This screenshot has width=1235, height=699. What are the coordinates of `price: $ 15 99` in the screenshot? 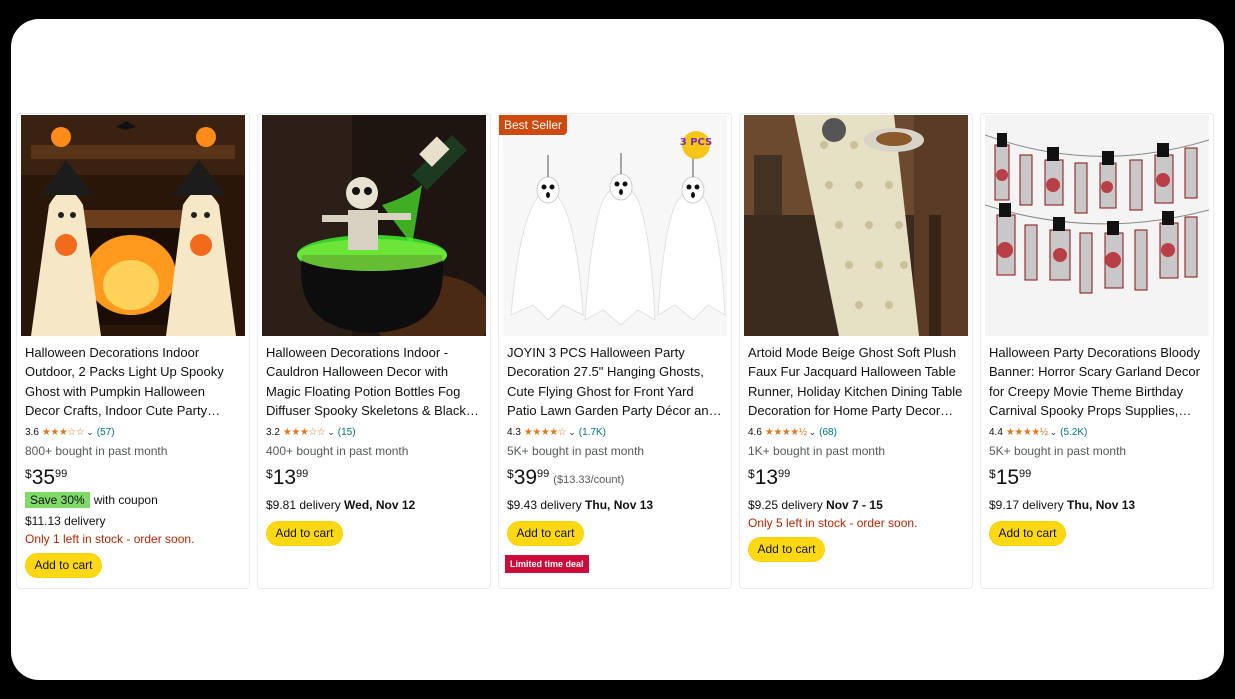 It's located at (1010, 478).